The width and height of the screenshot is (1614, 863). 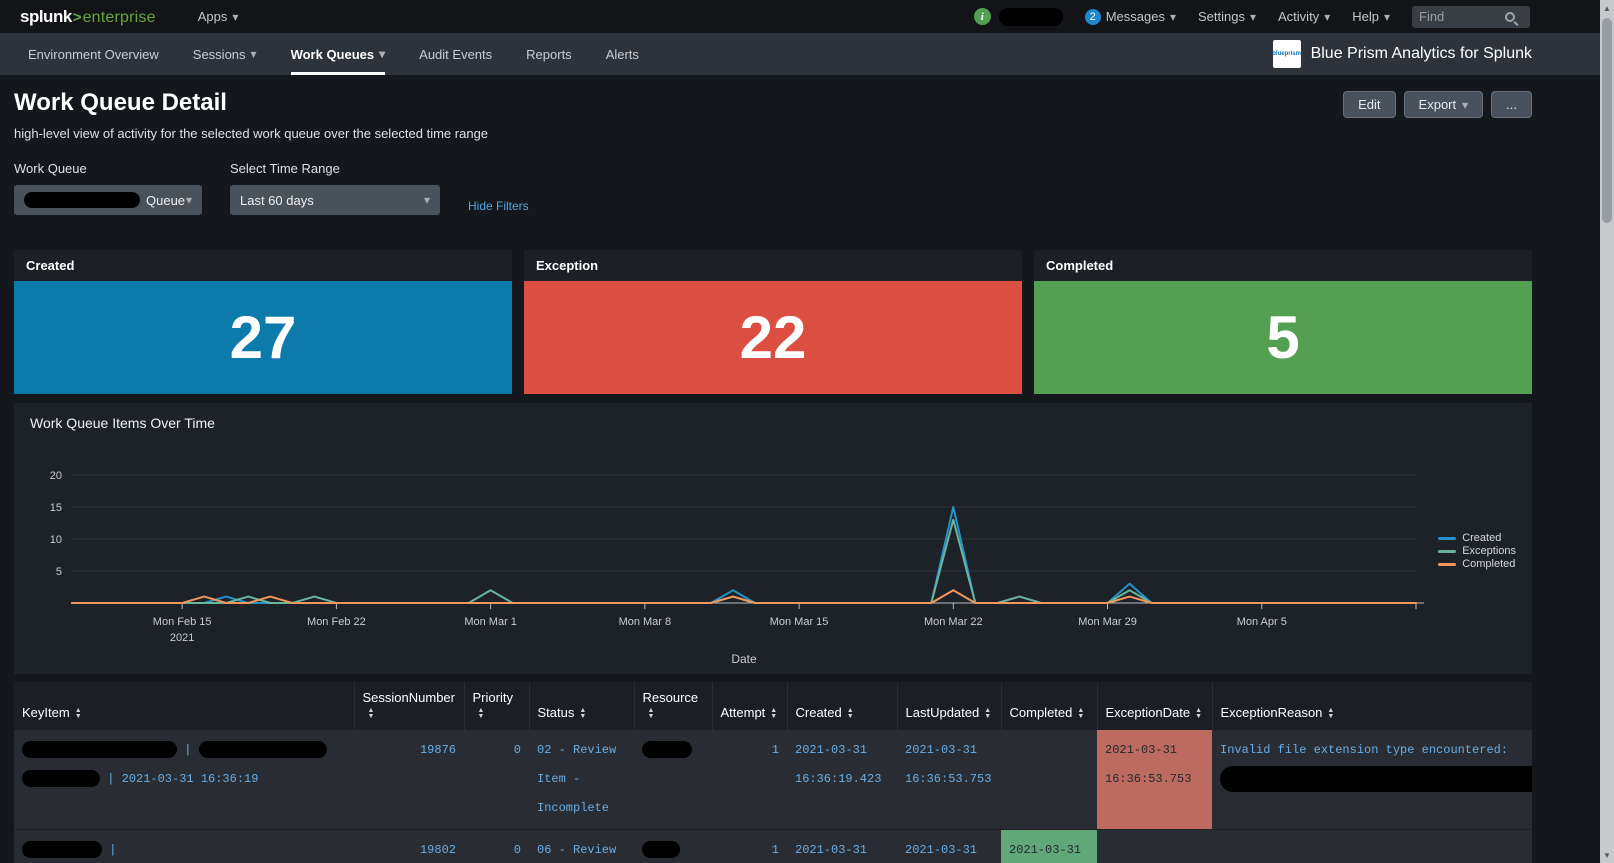 I want to click on y-tick-label: 5, so click(x=59, y=572).